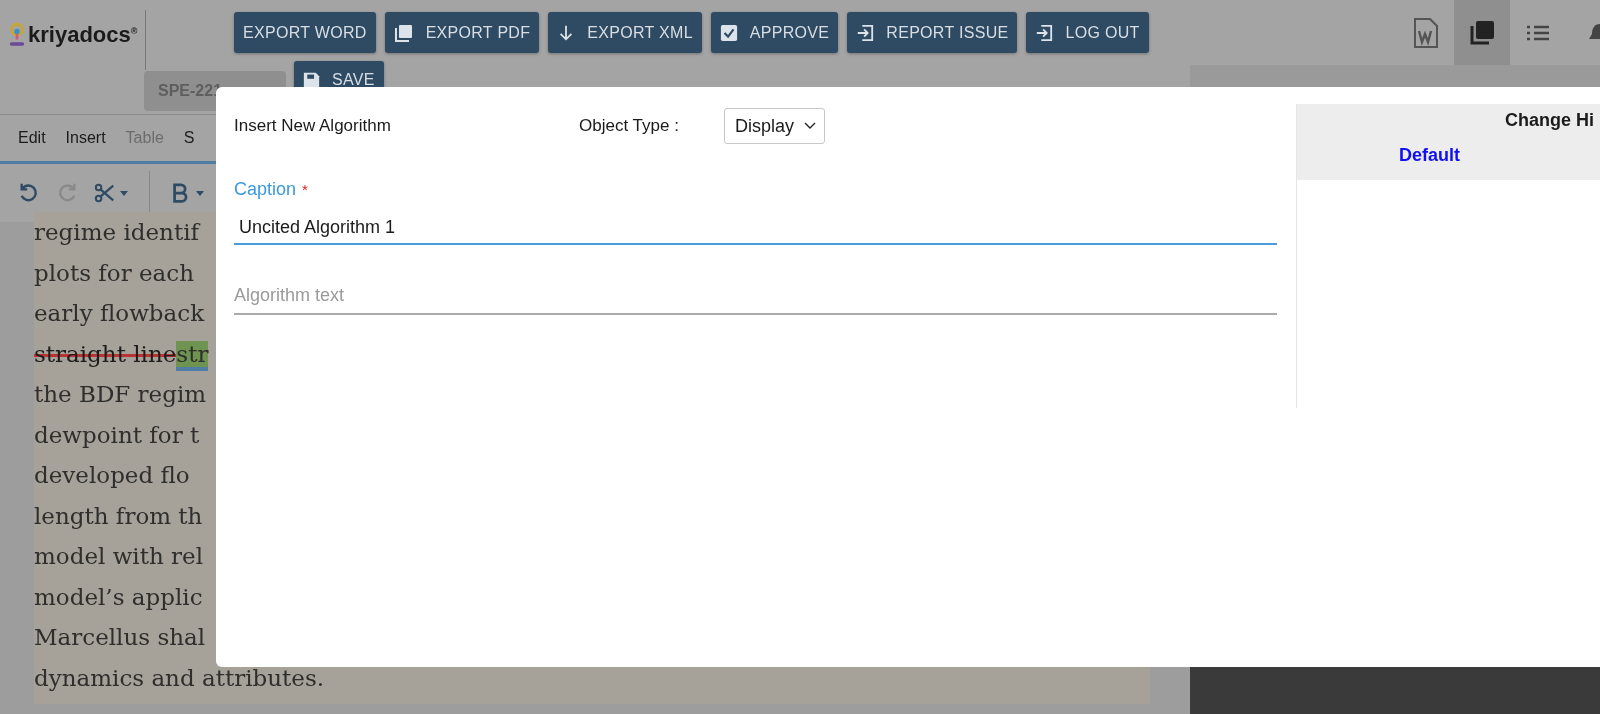 The height and width of the screenshot is (714, 1600). Describe the element at coordinates (85, 138) in the screenshot. I see `menu-item: Insert` at that location.